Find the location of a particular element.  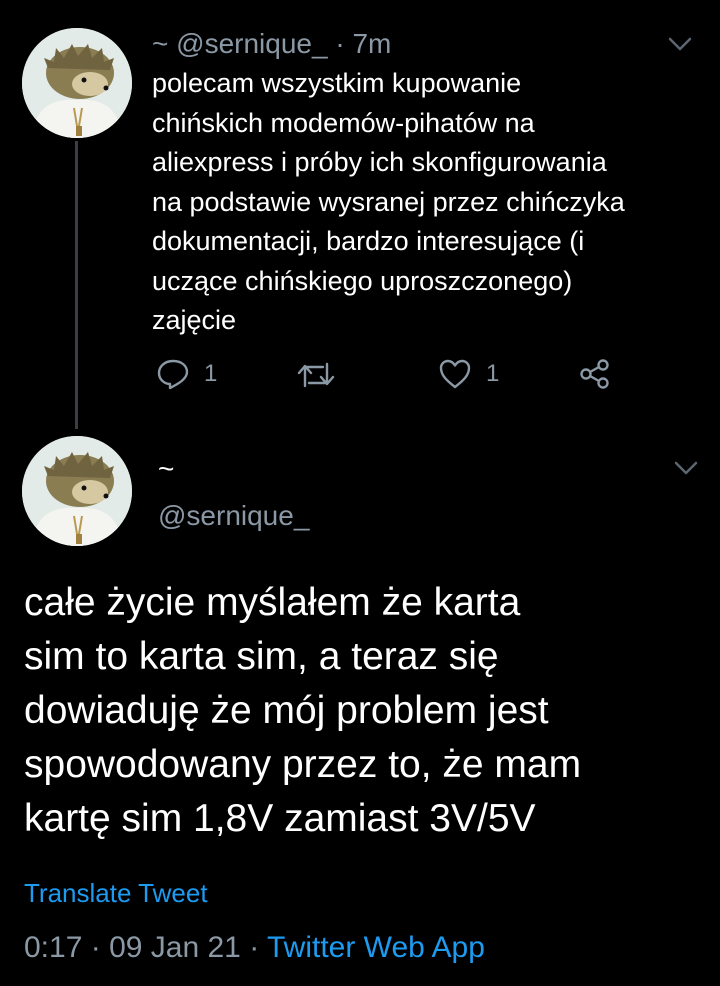

tweet2-text-line: całe życie myślałem że karta is located at coordinates (272, 602).